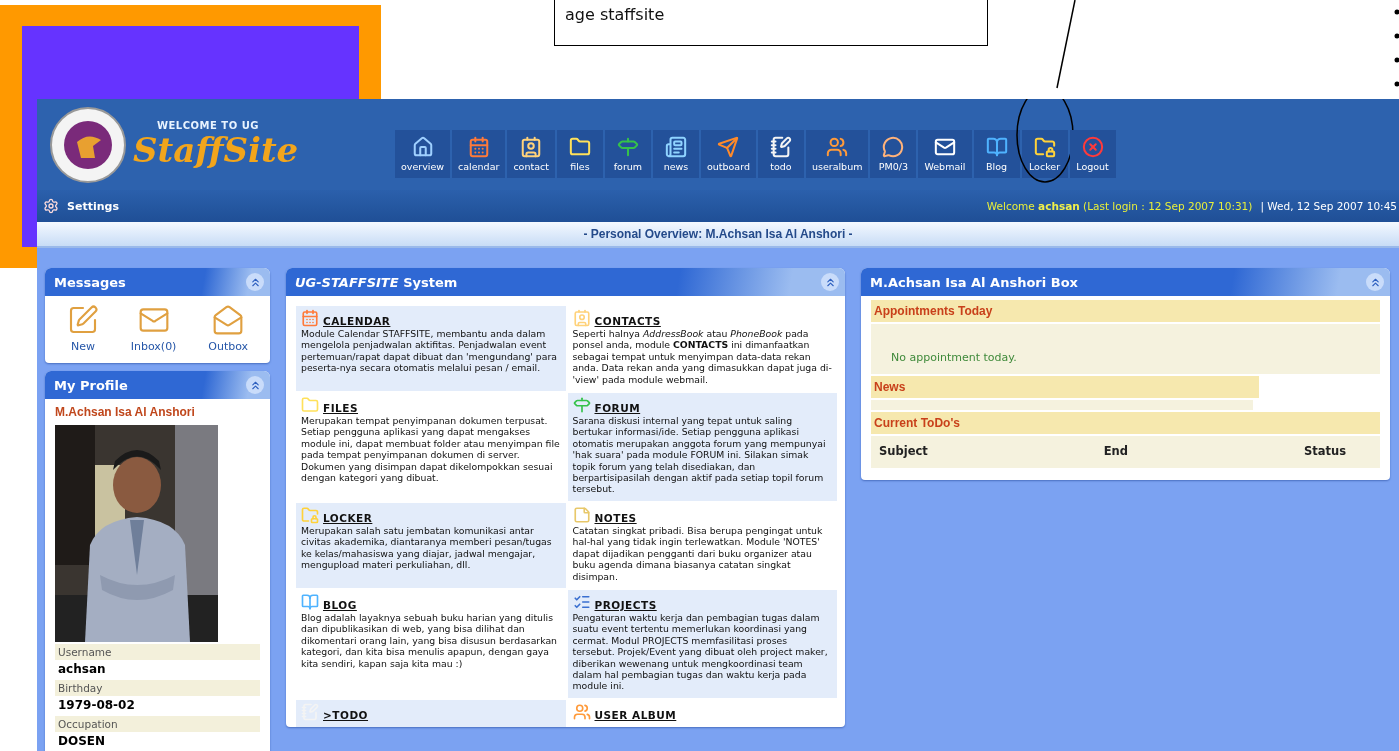  What do you see at coordinates (125, 412) in the screenshot?
I see `profile-name: M.Achsan Isa Al Anshori` at bounding box center [125, 412].